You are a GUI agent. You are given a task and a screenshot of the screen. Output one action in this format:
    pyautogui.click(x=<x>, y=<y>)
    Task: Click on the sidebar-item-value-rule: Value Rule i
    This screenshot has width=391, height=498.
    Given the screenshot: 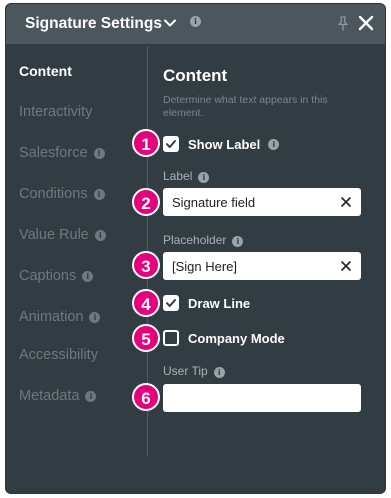 What is the action you would take?
    pyautogui.click(x=62, y=235)
    